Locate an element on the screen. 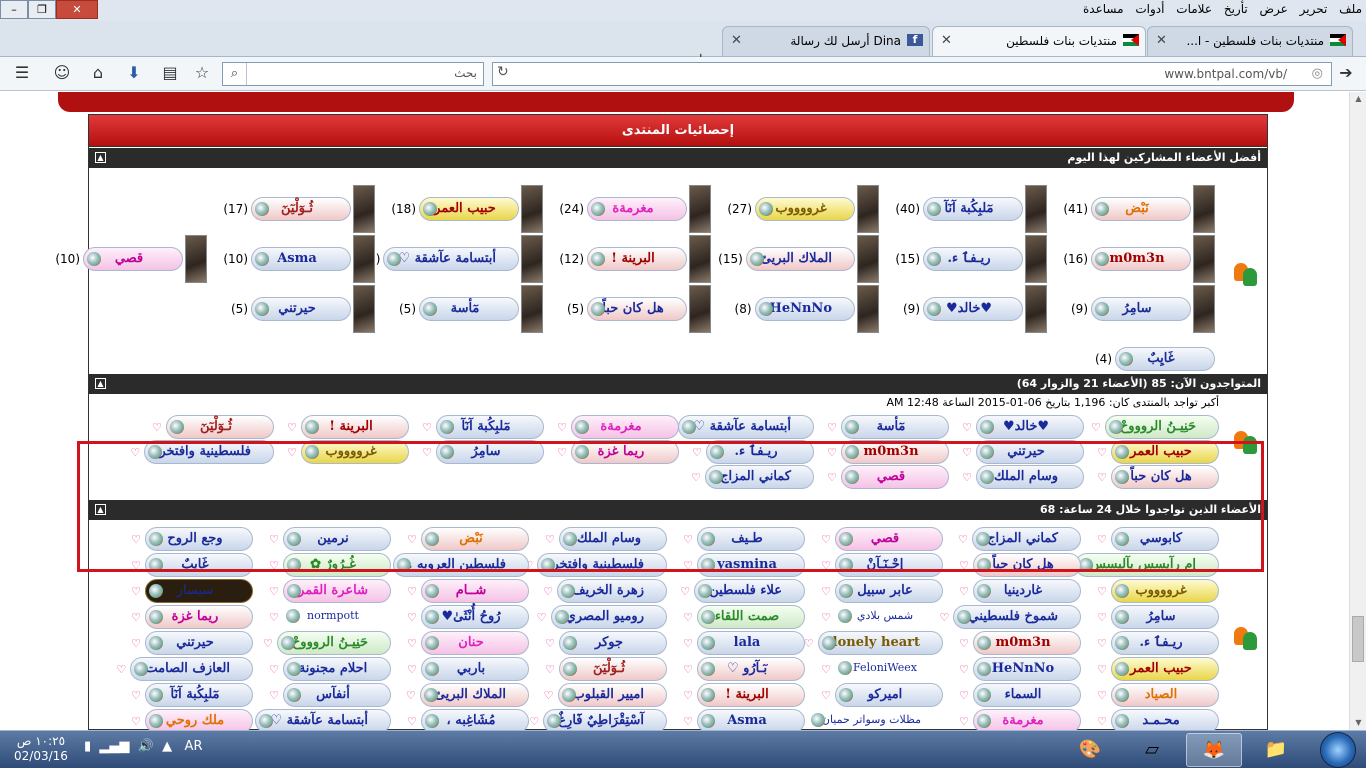  member-name-link: حنان is located at coordinates (475, 643).